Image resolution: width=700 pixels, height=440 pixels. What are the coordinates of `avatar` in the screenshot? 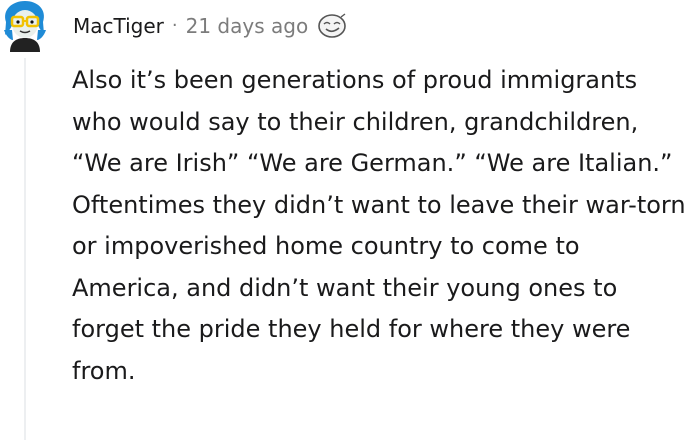 It's located at (25, 26).